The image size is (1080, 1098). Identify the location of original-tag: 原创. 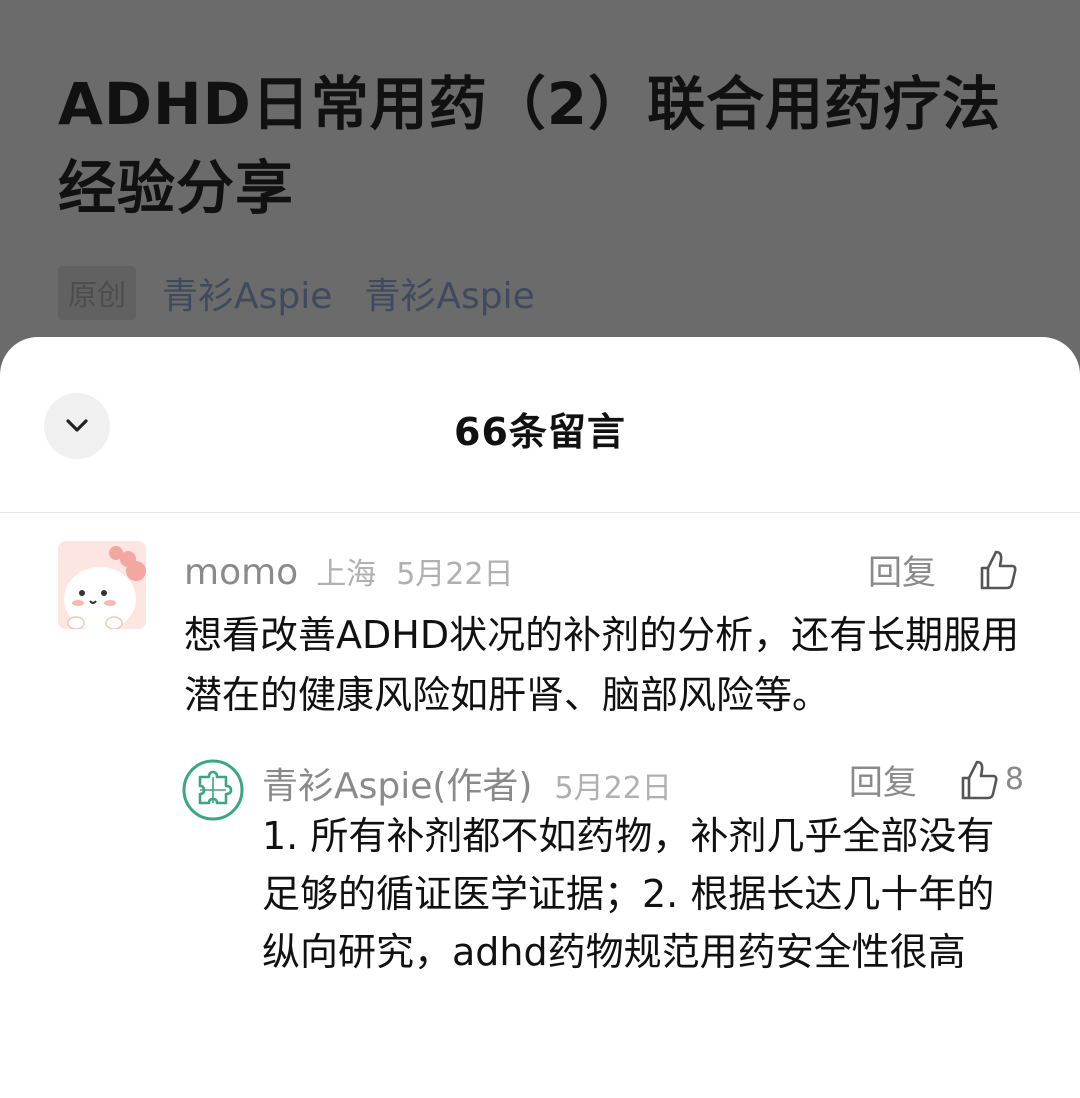
(97, 293).